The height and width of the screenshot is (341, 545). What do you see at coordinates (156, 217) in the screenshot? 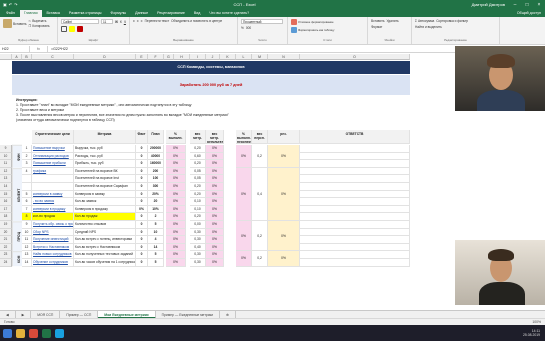
I see `plan-value: 2` at bounding box center [156, 217].